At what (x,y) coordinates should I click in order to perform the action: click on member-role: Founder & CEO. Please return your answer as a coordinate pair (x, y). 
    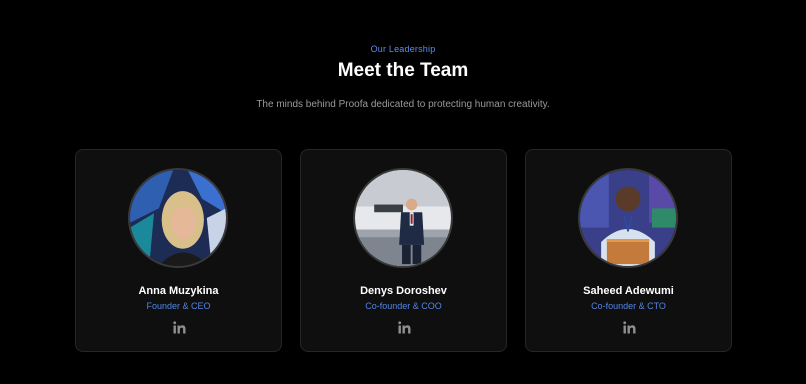
    Looking at the image, I should click on (178, 306).